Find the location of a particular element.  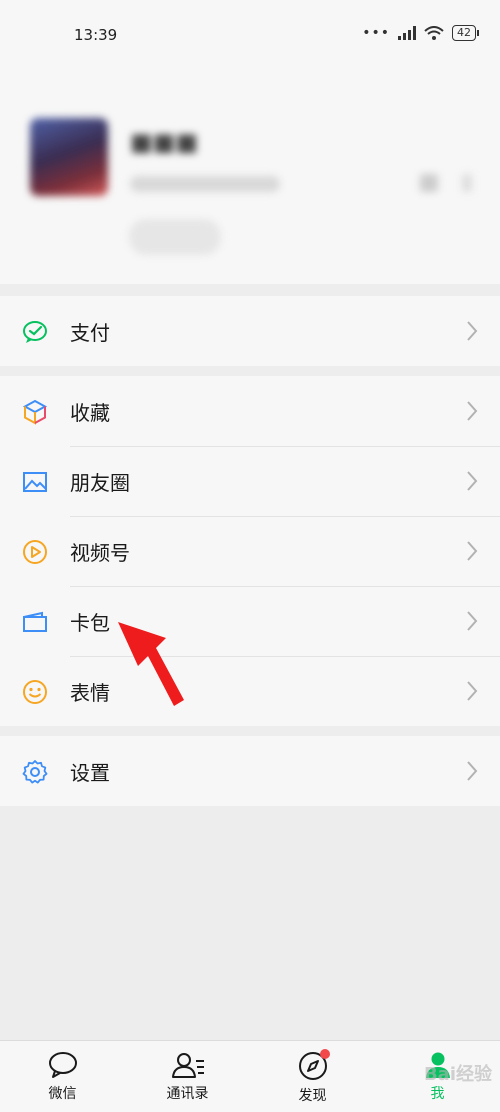

menu-group-pay: 支付 is located at coordinates (250, 331).